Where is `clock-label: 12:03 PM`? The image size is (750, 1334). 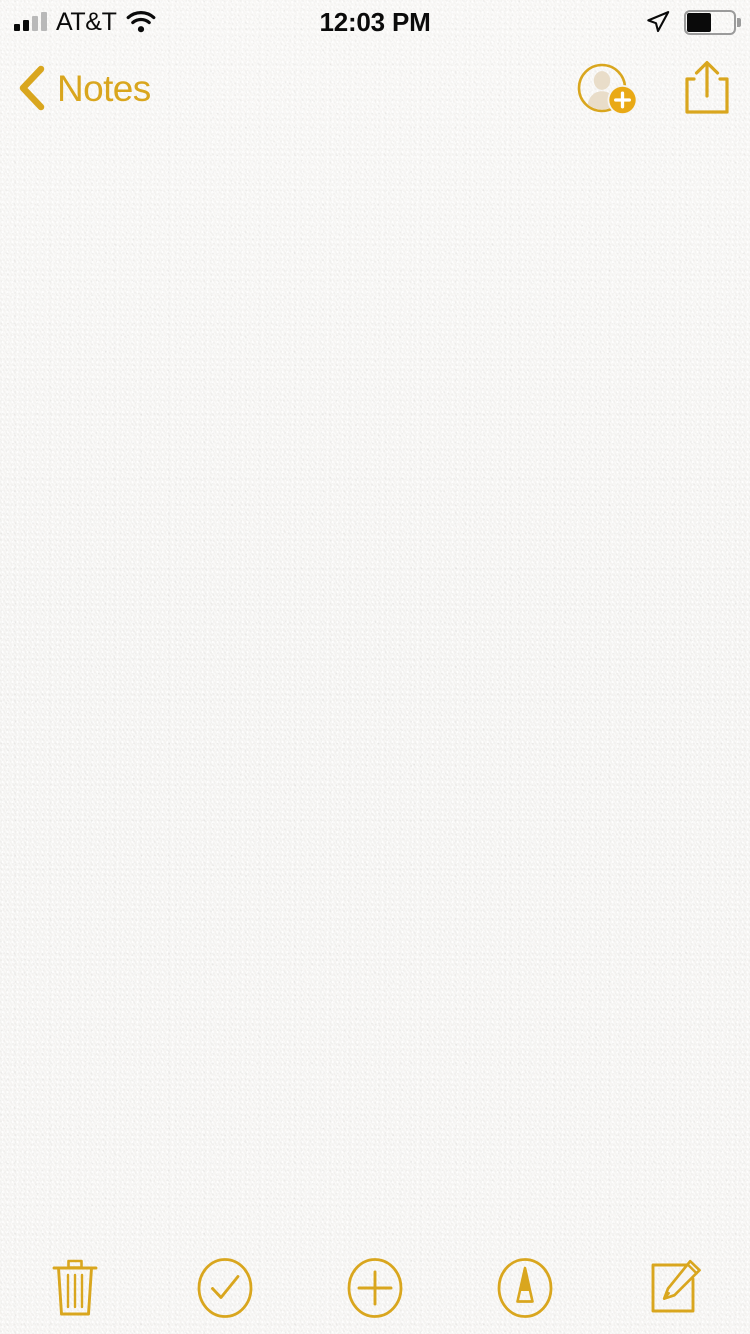
clock-label: 12:03 PM is located at coordinates (375, 21).